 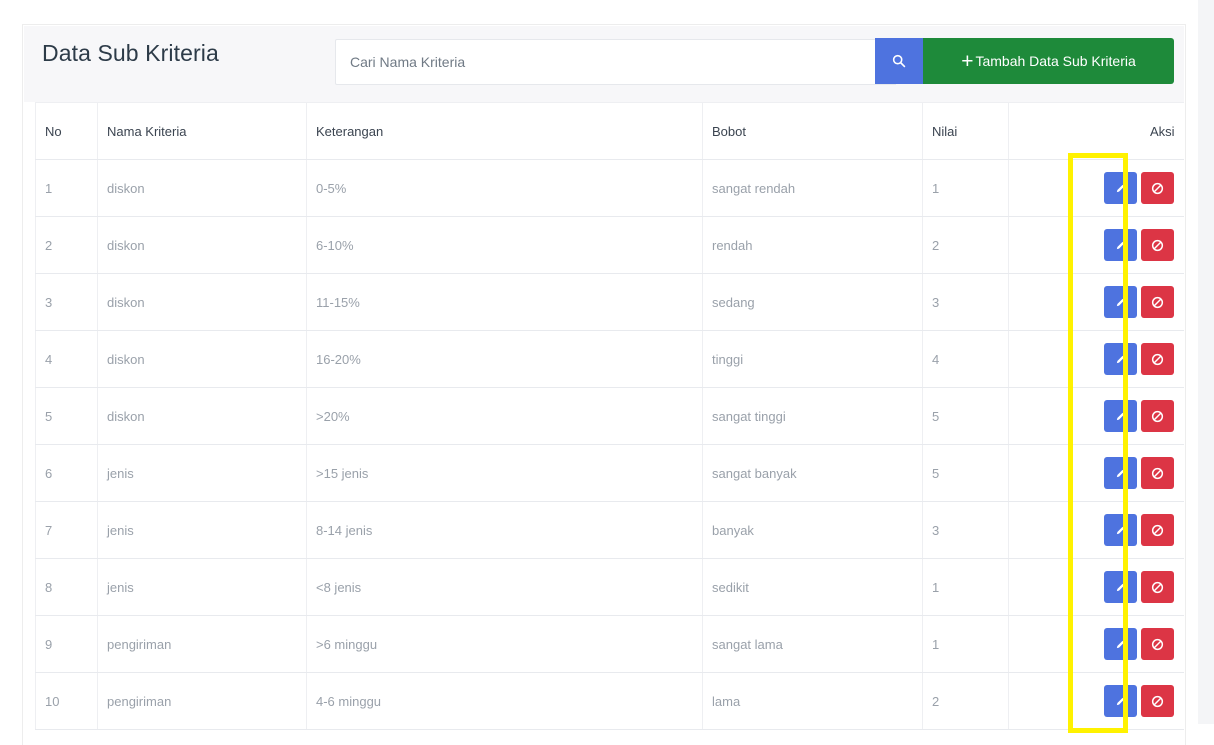 What do you see at coordinates (899, 61) in the screenshot?
I see `search-button` at bounding box center [899, 61].